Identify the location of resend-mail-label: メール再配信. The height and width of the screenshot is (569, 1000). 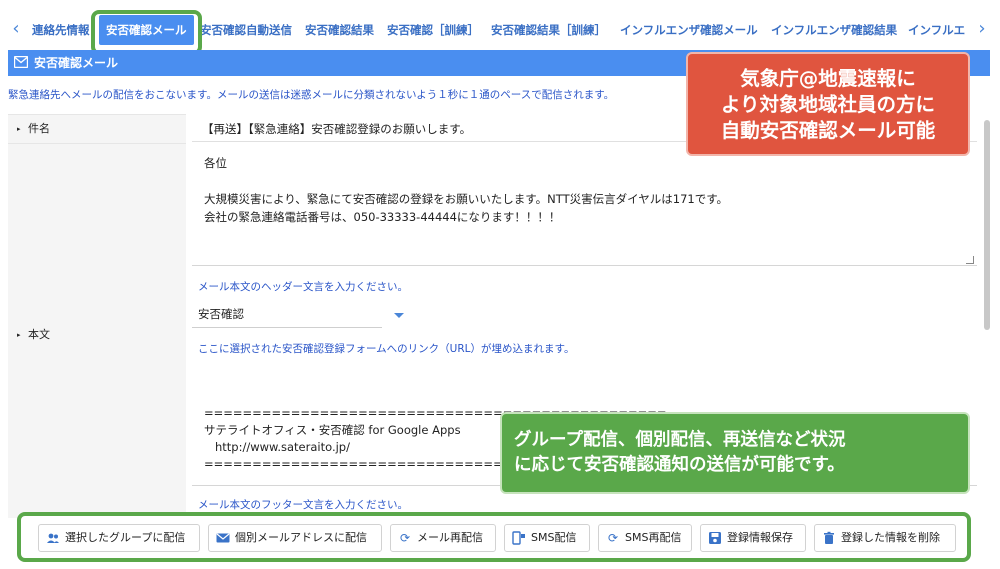
(450, 537).